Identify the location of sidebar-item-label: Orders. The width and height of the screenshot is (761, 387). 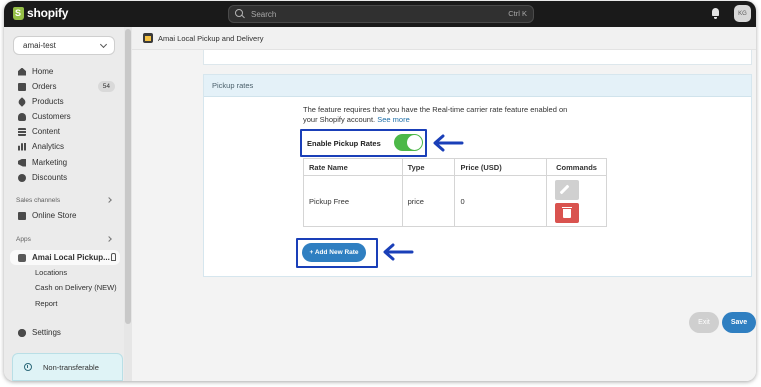
(44, 86).